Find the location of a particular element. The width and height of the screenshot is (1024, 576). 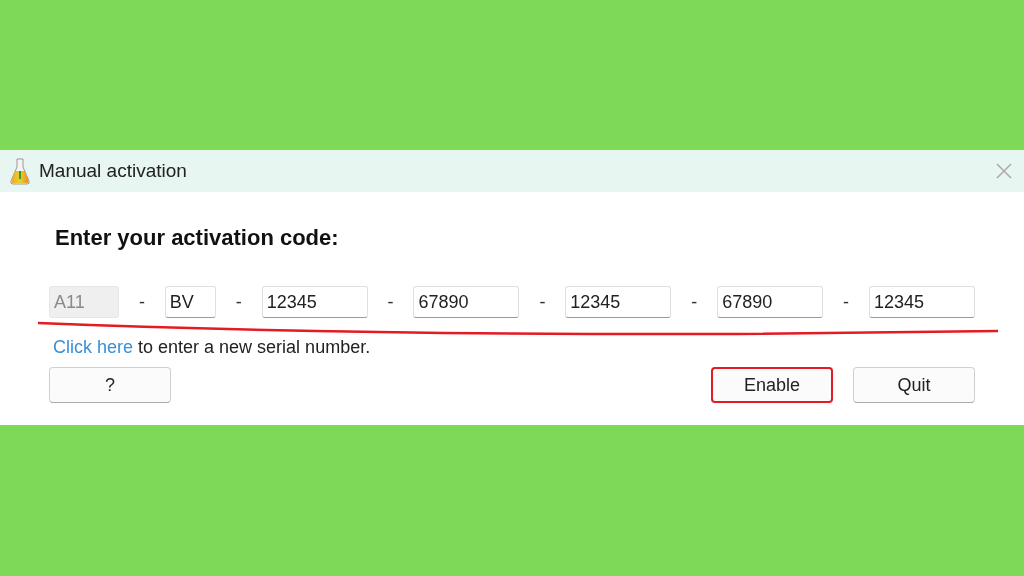

close-icon is located at coordinates (1004, 171).